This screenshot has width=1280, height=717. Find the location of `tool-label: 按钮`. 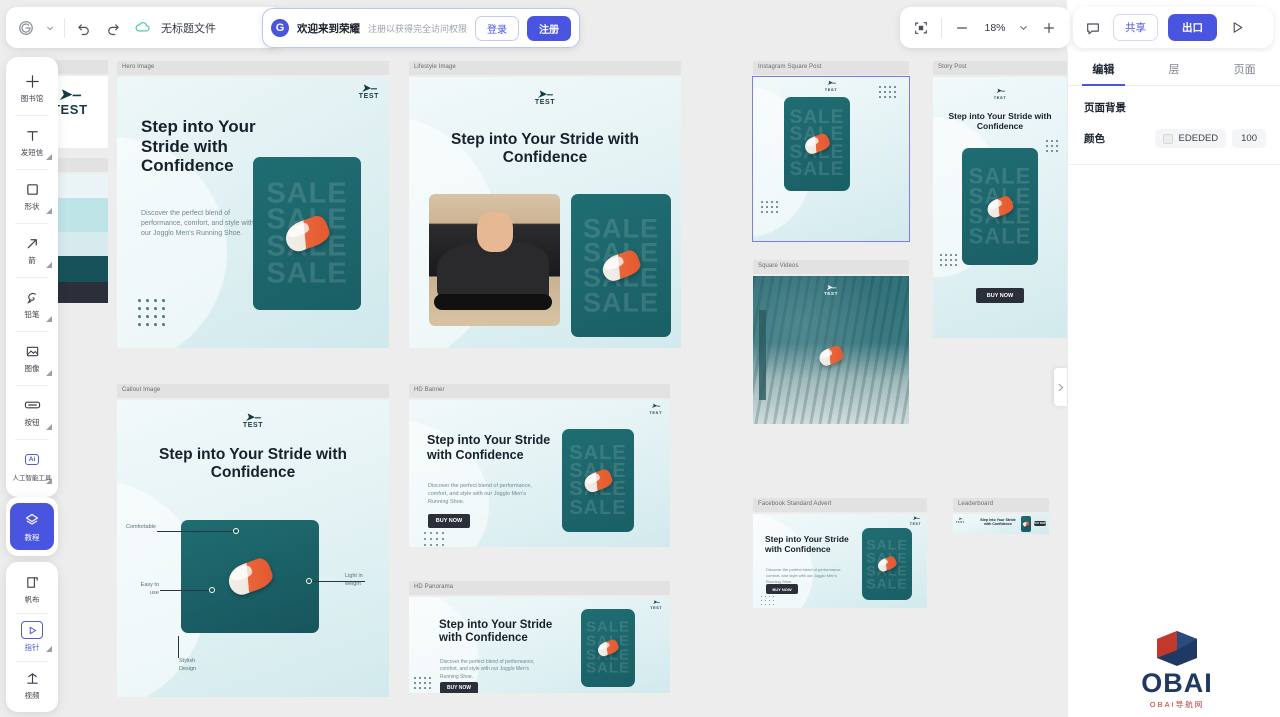

tool-label: 按钮 is located at coordinates (32, 422).